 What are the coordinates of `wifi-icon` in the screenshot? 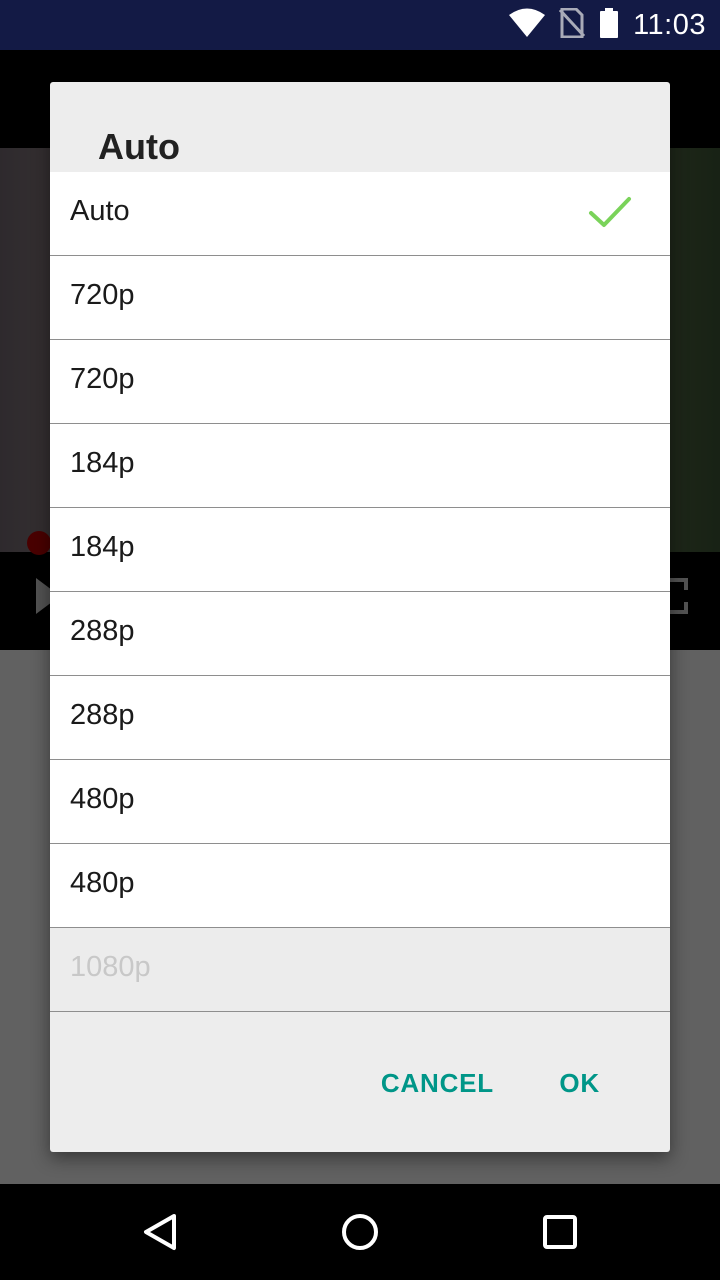 It's located at (527, 25).